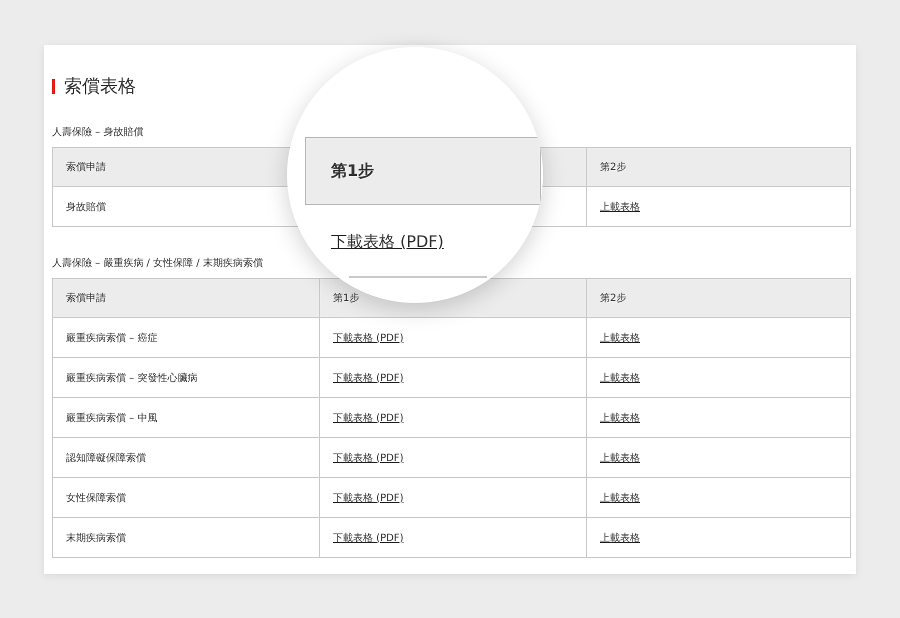 The width and height of the screenshot is (900, 618). I want to click on claim-type-text: 身故賠償, so click(86, 207).